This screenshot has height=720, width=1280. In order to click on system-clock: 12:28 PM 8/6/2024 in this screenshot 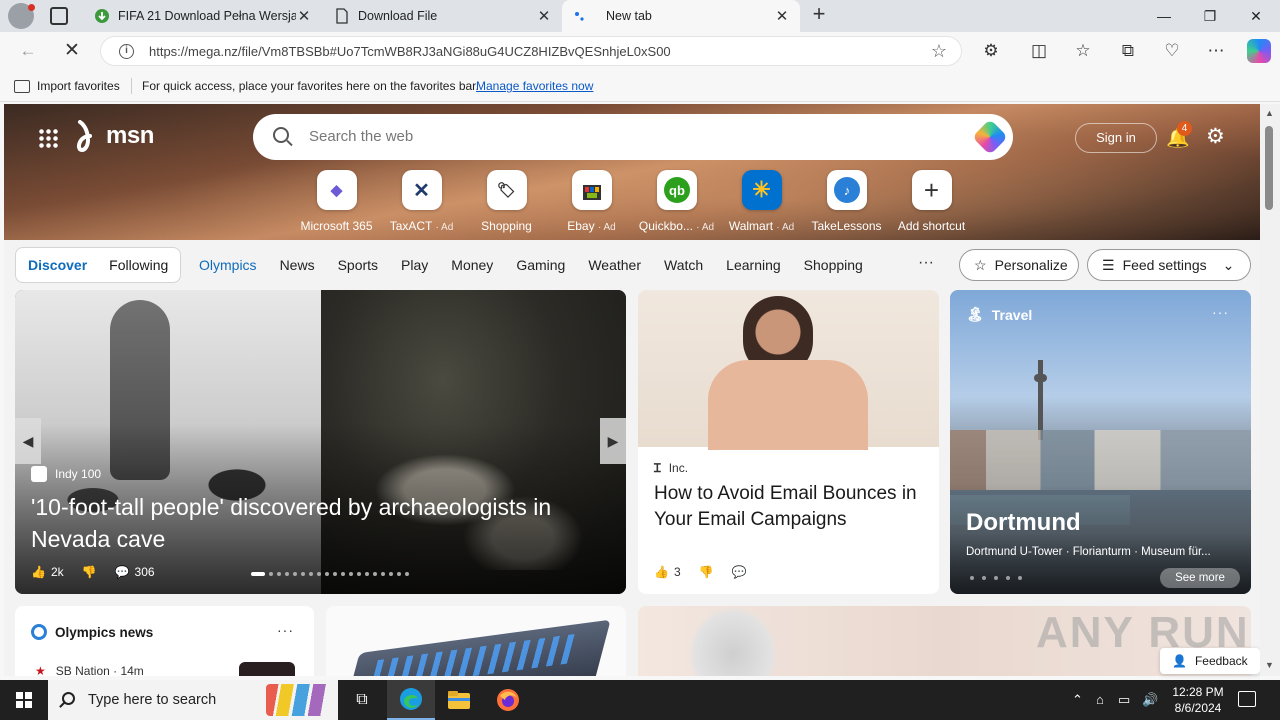, I will do `click(1198, 700)`.